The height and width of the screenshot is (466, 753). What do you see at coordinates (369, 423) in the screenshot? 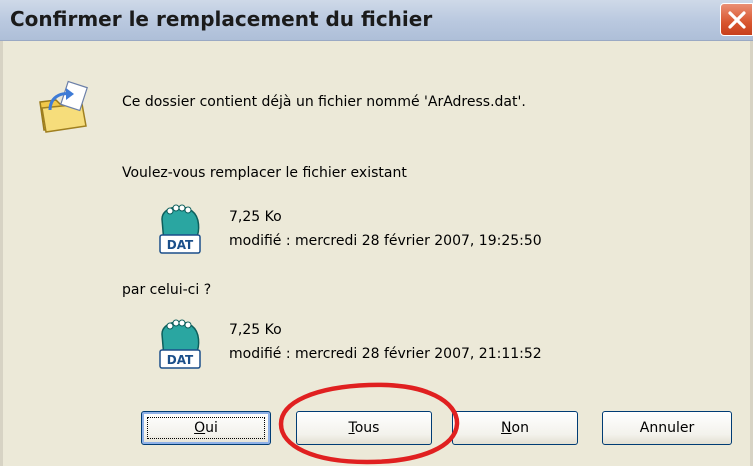
I see `annotation-ellipse` at bounding box center [369, 423].